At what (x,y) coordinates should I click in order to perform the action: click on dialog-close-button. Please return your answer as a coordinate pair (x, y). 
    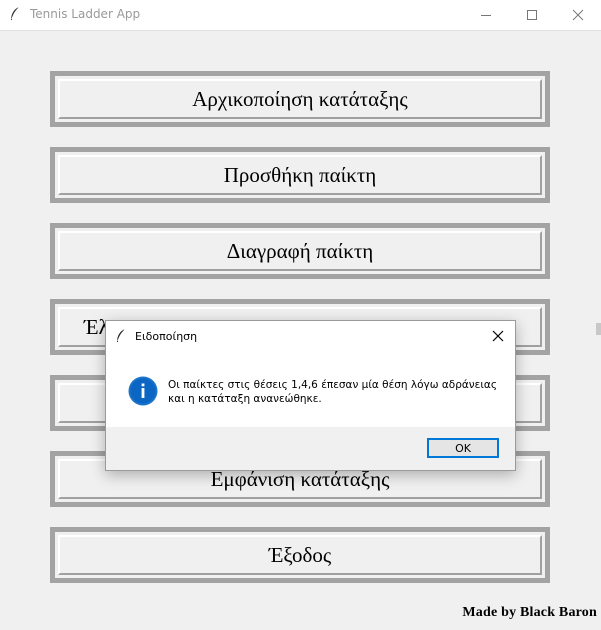
    Looking at the image, I should click on (498, 336).